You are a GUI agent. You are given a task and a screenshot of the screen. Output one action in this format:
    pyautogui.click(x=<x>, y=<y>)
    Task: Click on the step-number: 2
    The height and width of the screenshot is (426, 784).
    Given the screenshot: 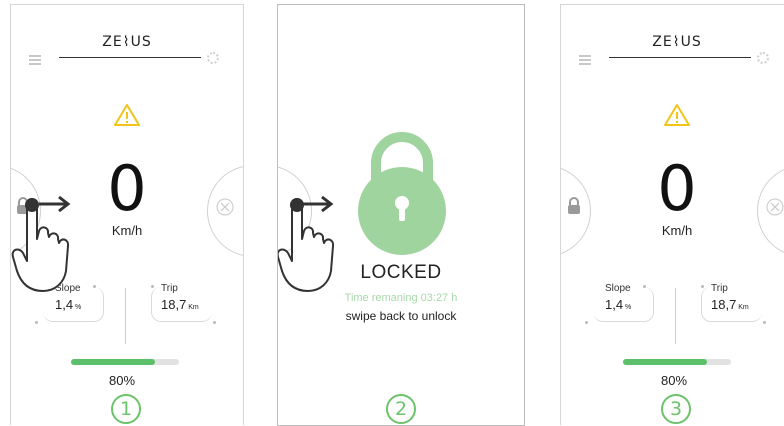 What is the action you would take?
    pyautogui.click(x=401, y=409)
    